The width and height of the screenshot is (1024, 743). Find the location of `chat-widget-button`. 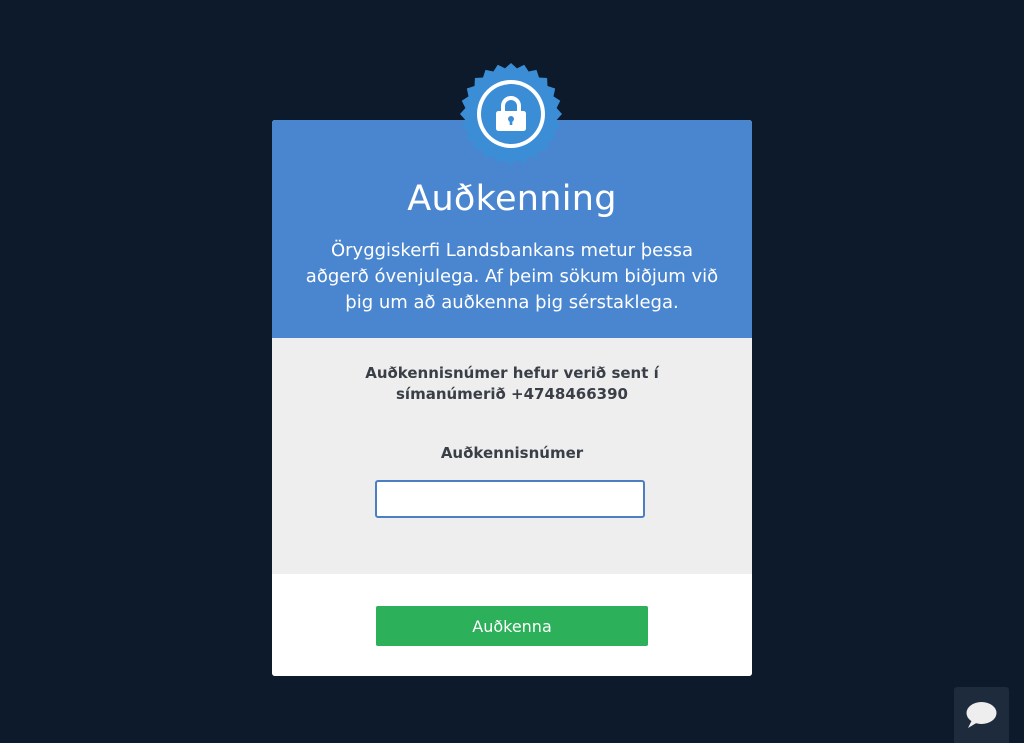

chat-widget-button is located at coordinates (981, 715).